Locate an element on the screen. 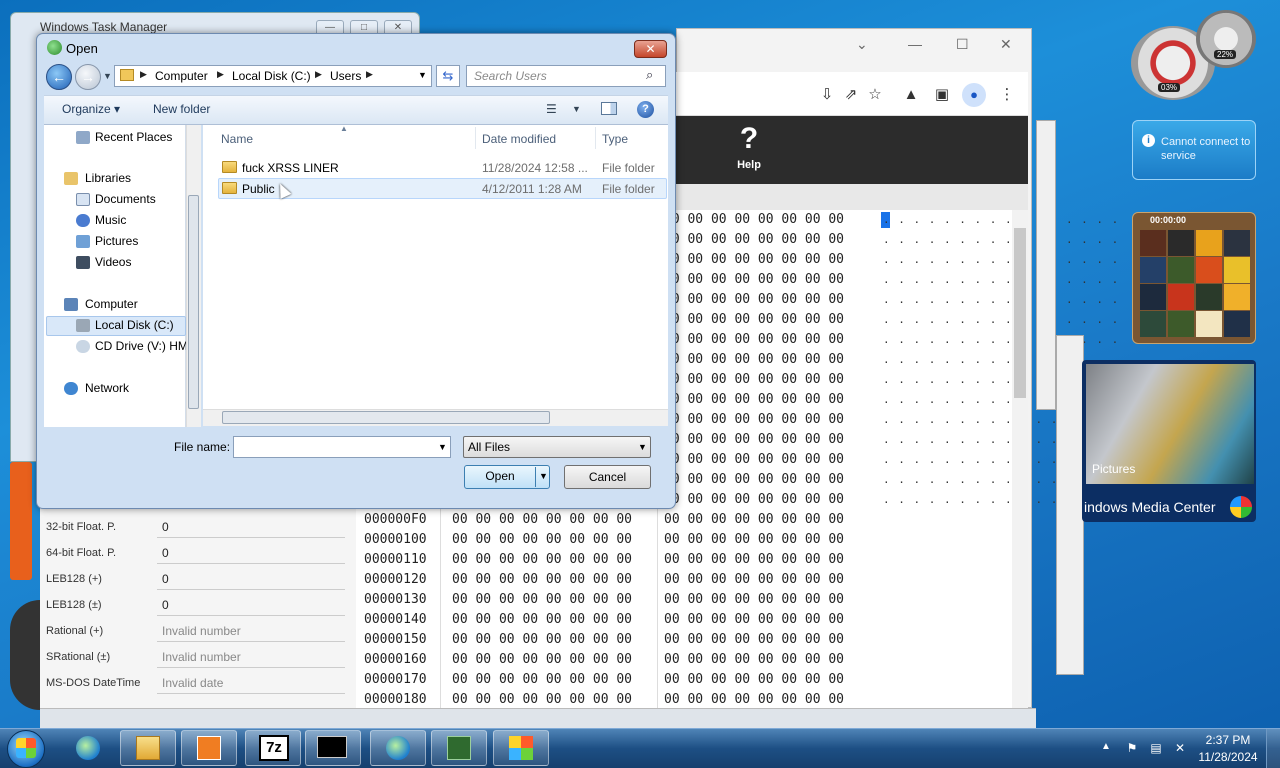 Image resolution: width=1280 pixels, height=768 pixels. column-header-name: Name is located at coordinates (237, 139).